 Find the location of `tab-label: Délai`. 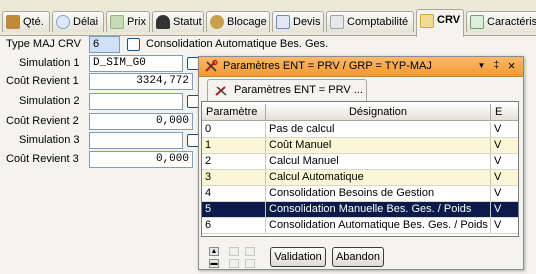

tab-label: Délai is located at coordinates (86, 22).